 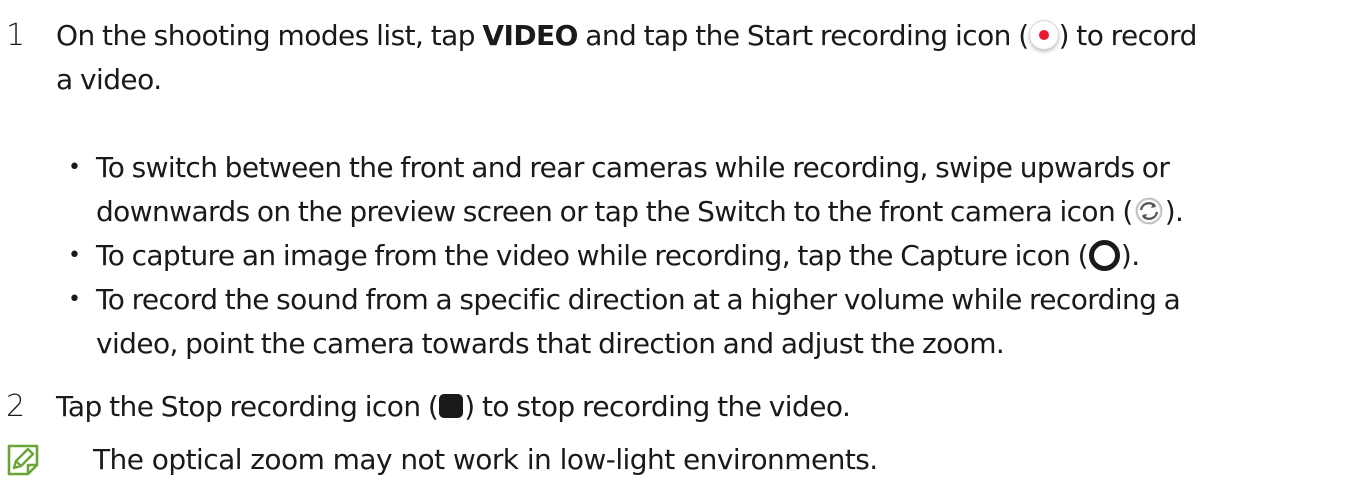 I want to click on switch-camera-icon, so click(x=1149, y=211).